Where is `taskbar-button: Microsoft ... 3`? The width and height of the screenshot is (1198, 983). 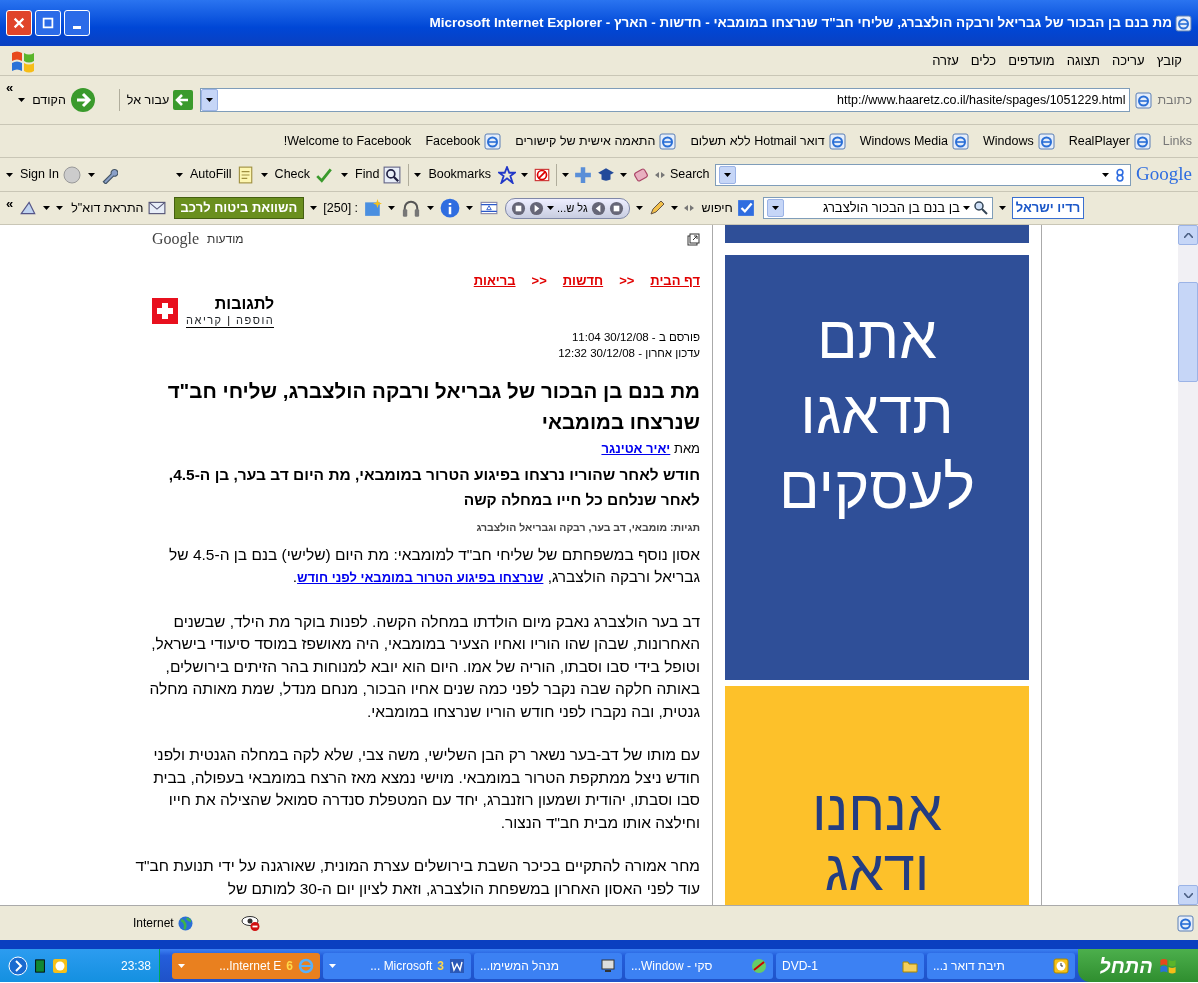
taskbar-button: Microsoft ... 3 is located at coordinates (397, 965).